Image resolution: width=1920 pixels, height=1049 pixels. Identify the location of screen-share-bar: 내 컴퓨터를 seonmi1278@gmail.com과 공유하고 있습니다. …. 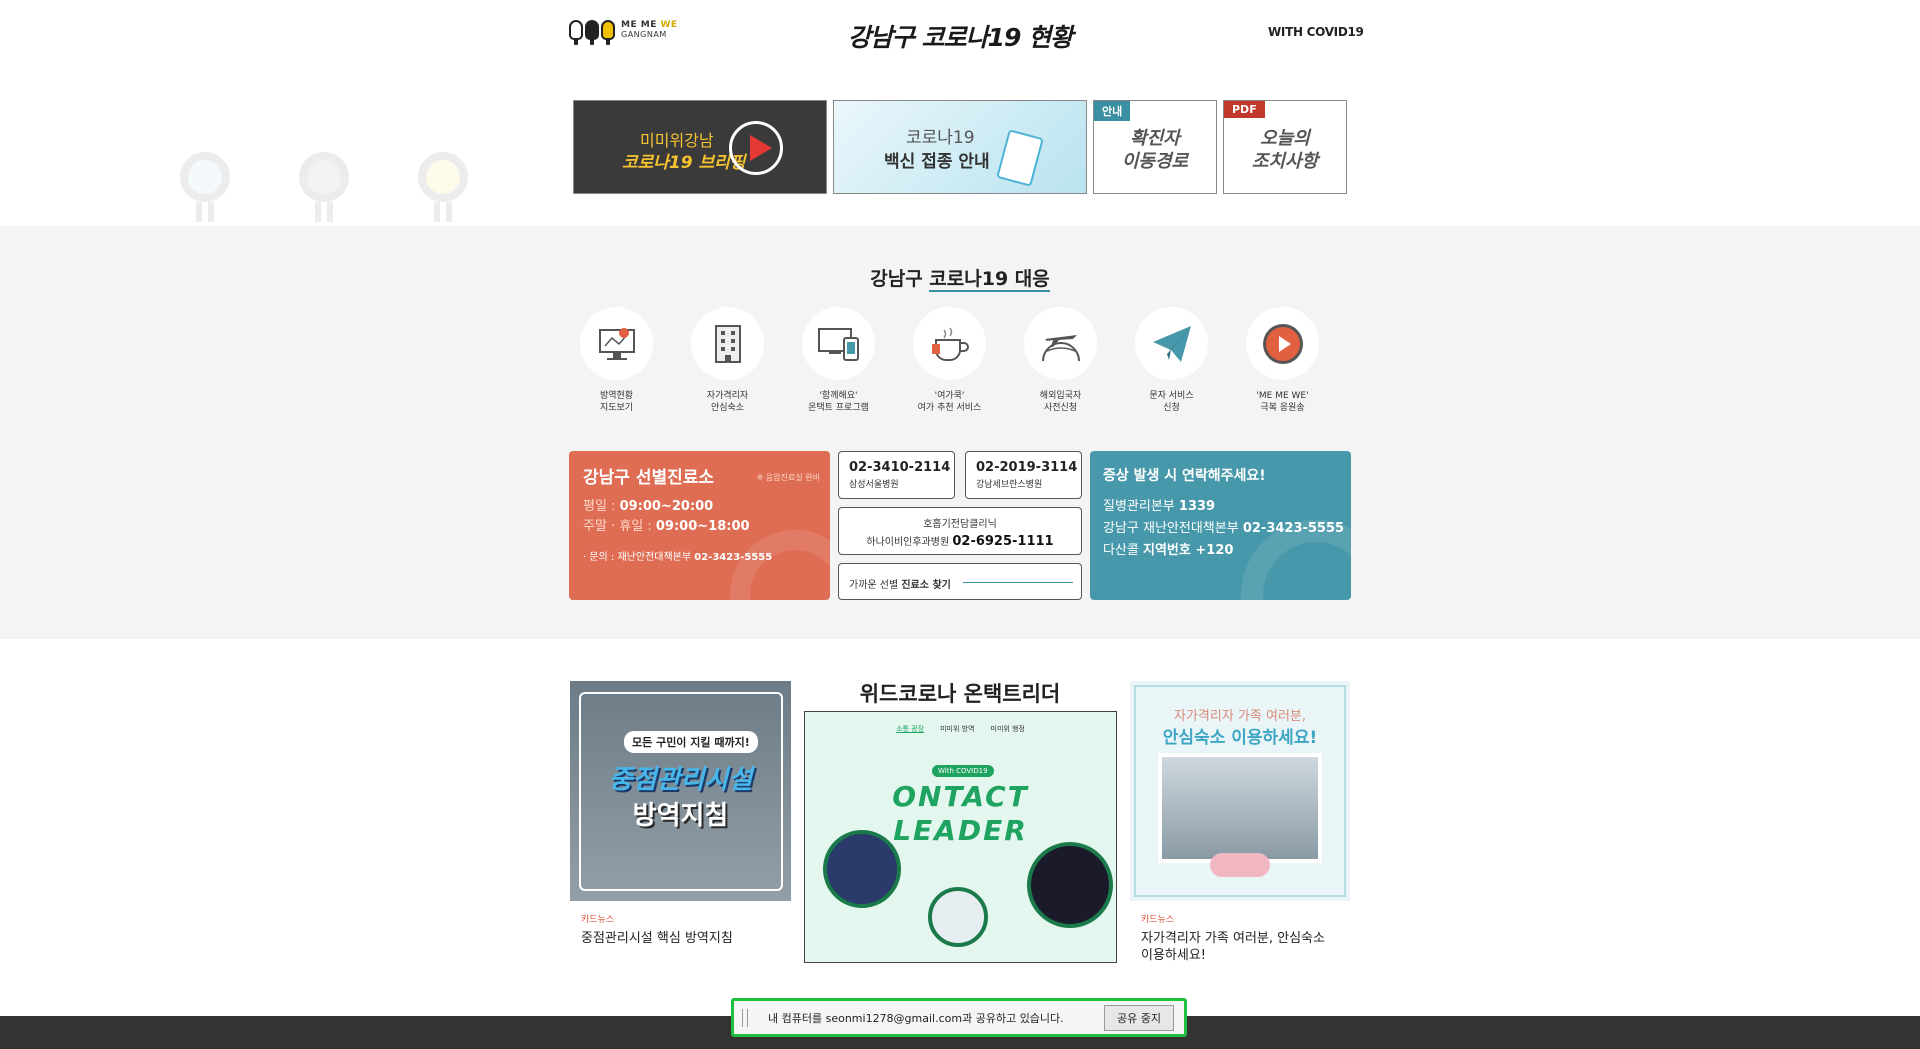
(959, 1017).